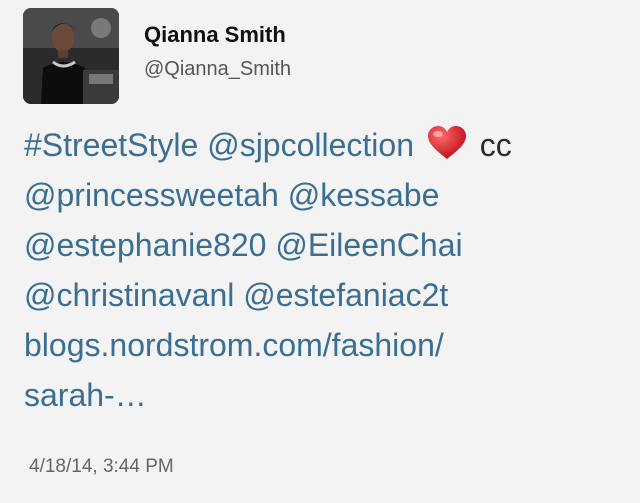 This screenshot has height=503, width=640. I want to click on tweet-line-2: @princessweetah @kessabe, so click(324, 195).